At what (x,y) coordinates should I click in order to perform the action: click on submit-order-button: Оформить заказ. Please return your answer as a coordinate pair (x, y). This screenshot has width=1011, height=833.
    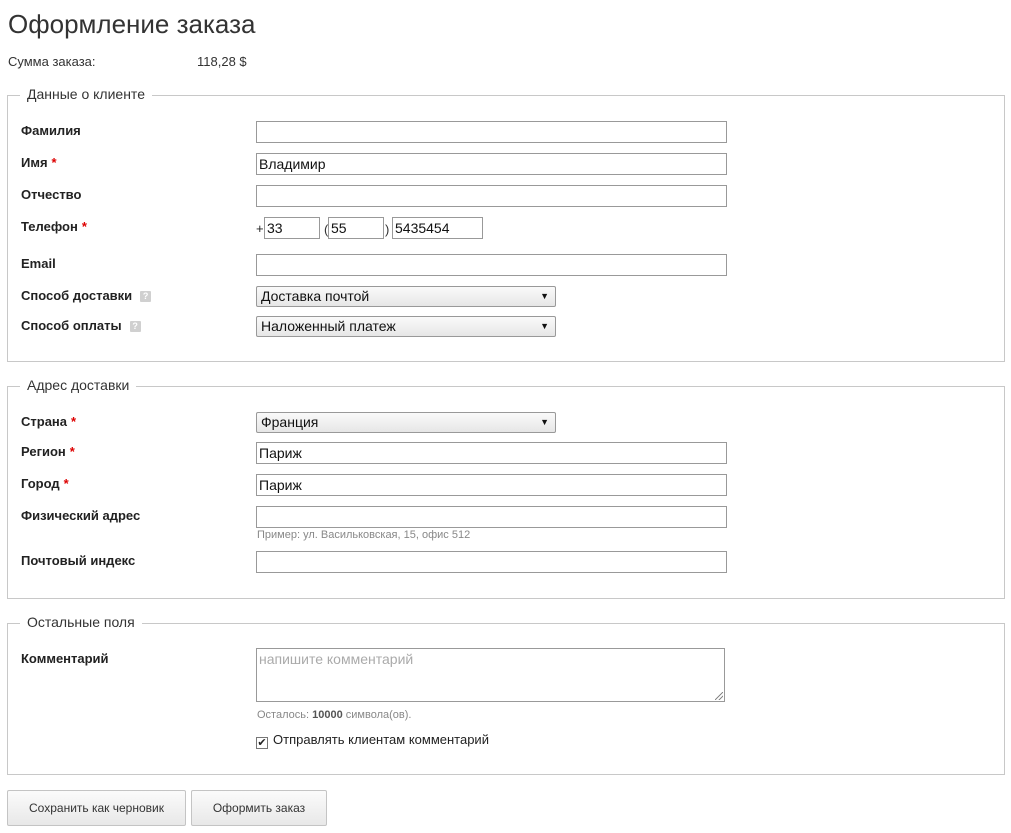
    Looking at the image, I should click on (259, 808).